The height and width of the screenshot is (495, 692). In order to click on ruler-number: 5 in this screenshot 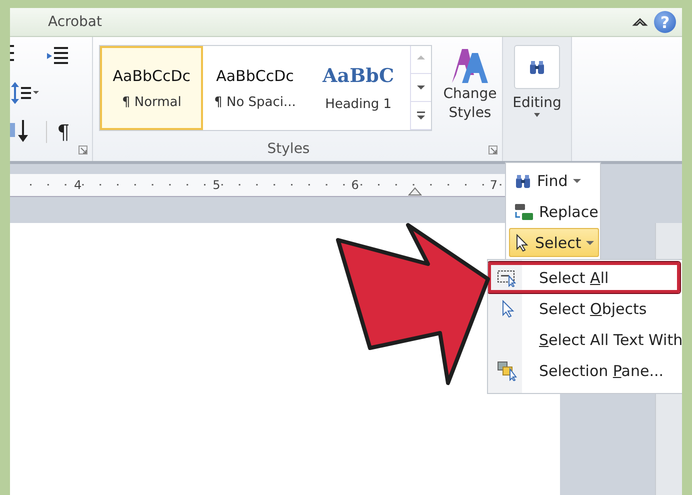, I will do `click(216, 185)`.